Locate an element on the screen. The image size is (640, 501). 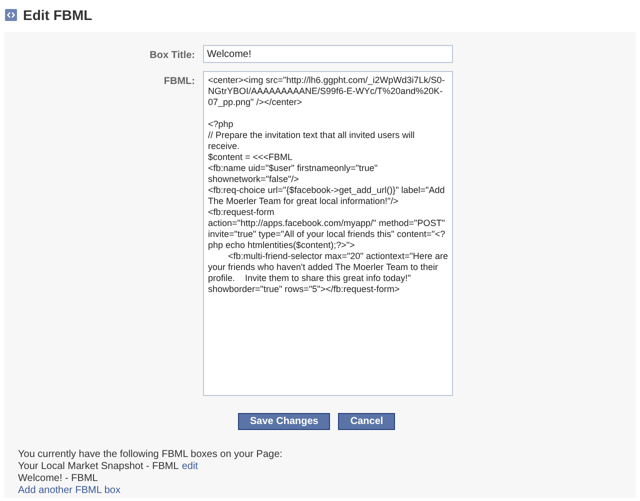
save-button: Save Changes is located at coordinates (284, 421).